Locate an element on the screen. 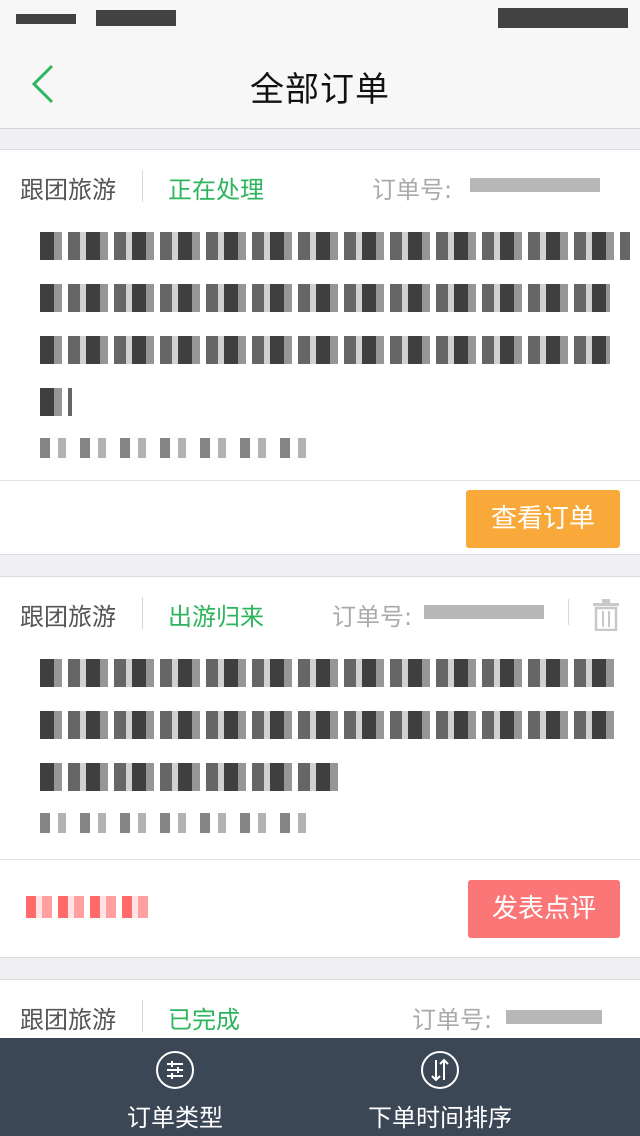 The image size is (640, 1136). write-review-button: 发表点评 is located at coordinates (544, 909).